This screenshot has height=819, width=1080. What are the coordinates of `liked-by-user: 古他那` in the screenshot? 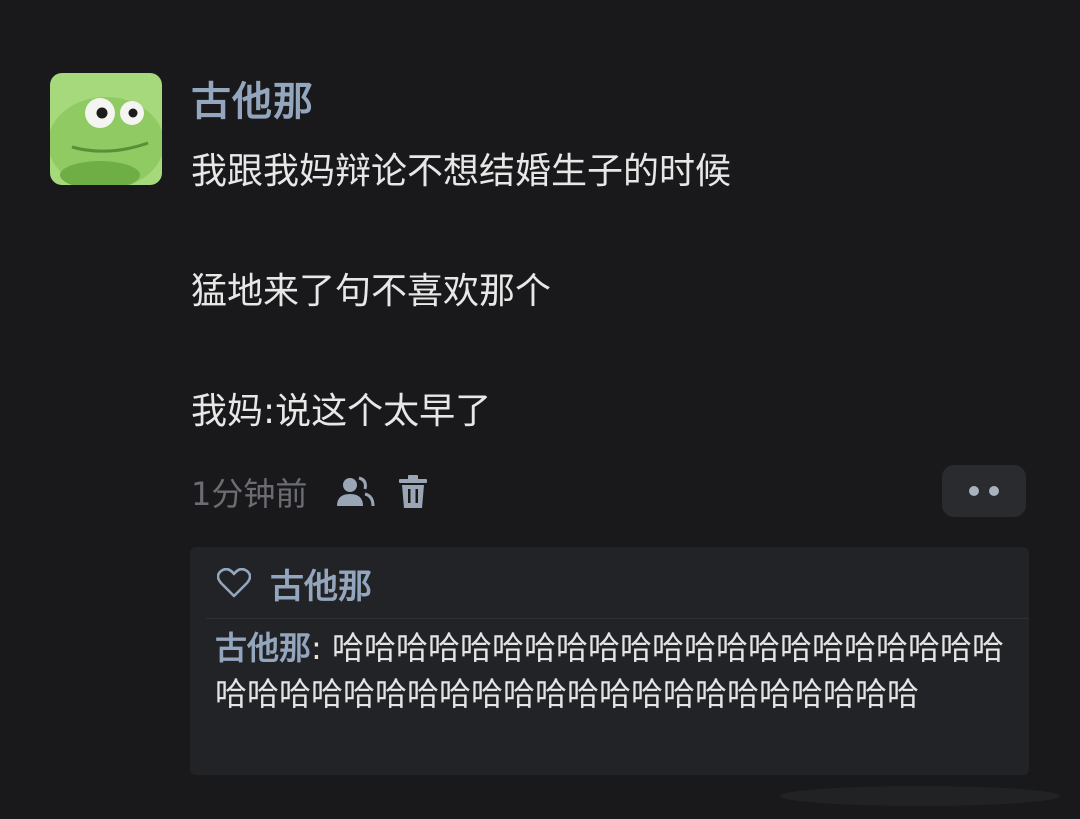 It's located at (321, 583).